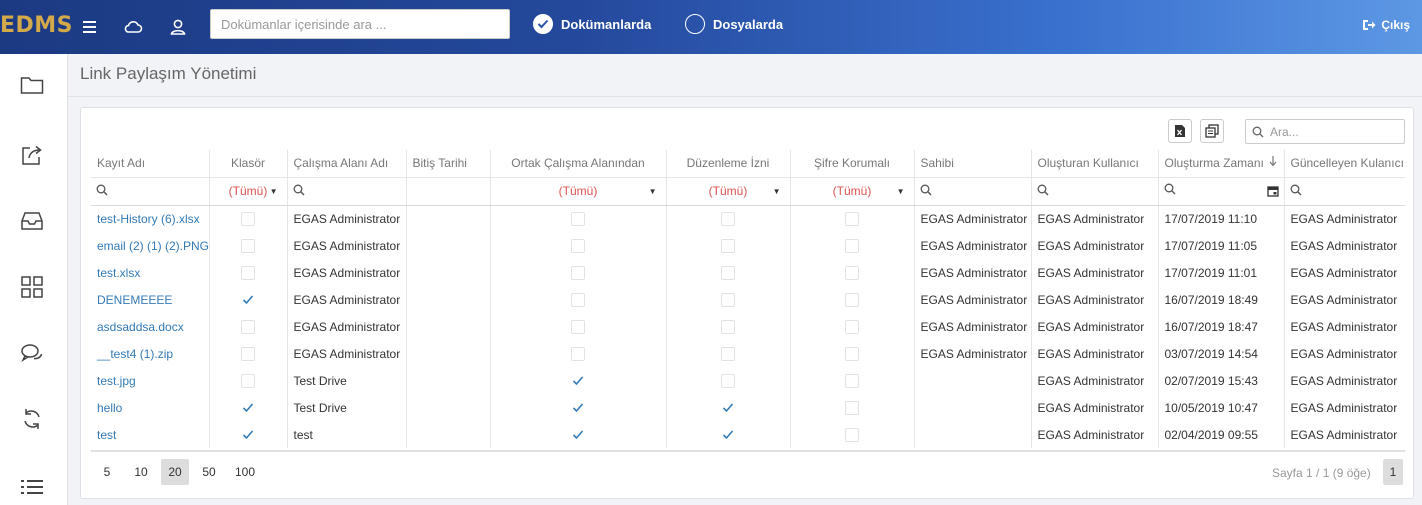  Describe the element at coordinates (245, 472) in the screenshot. I see `page-size-100: 100` at that location.